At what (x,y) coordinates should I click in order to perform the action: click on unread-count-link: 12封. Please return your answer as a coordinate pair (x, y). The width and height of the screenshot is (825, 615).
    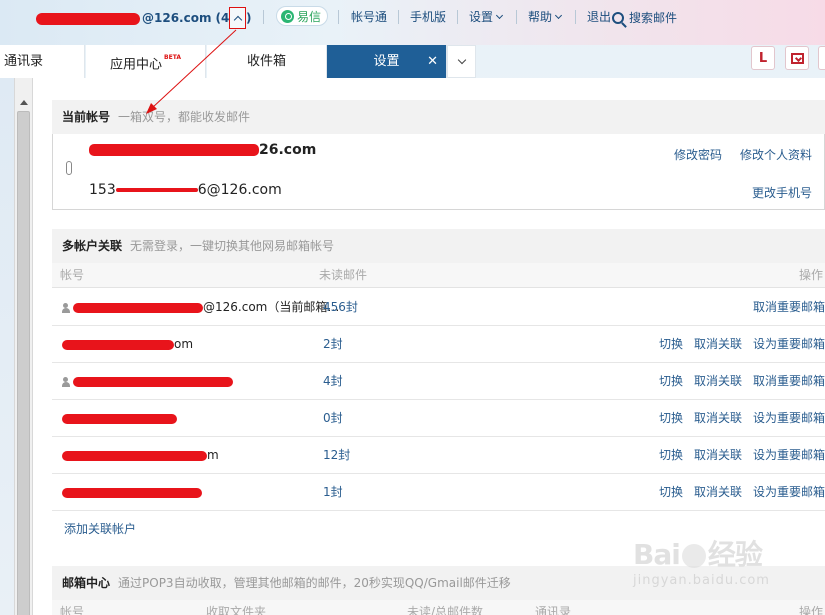
    Looking at the image, I should click on (336, 455).